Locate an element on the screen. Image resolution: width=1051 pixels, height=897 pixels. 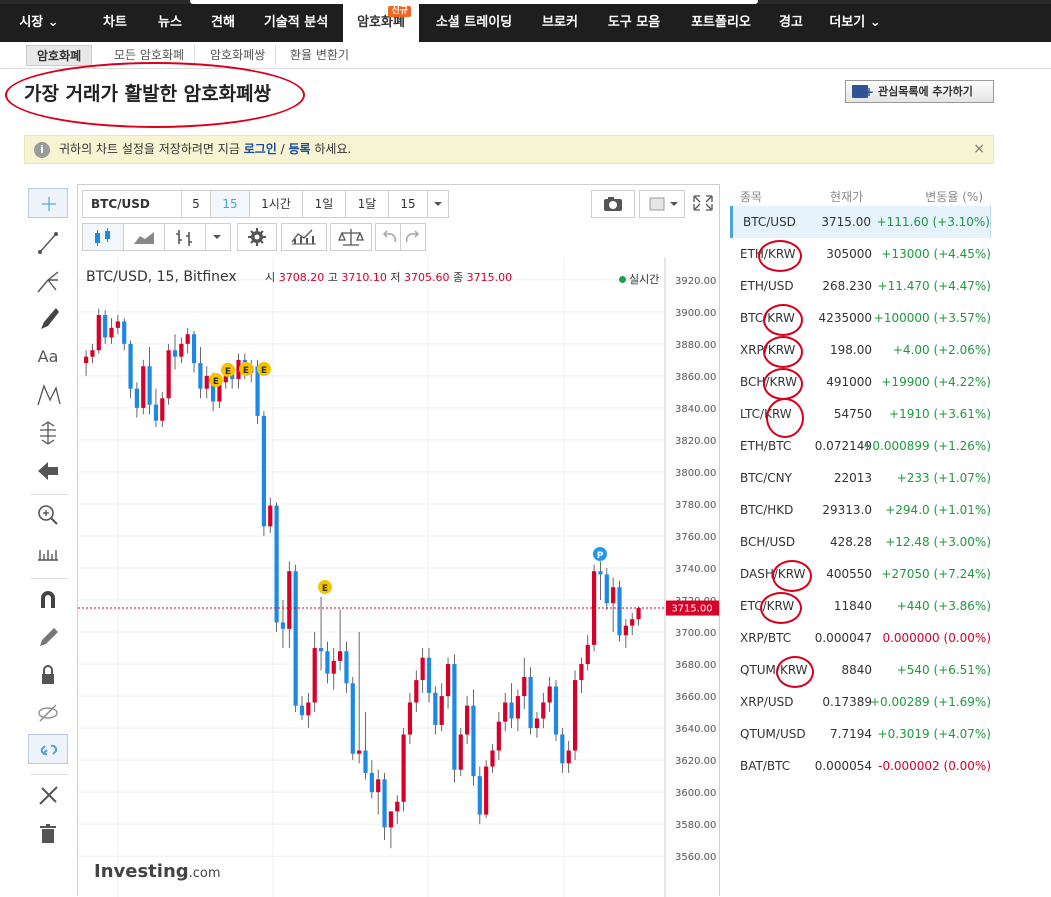
interval-1m: 1달 is located at coordinates (367, 204).